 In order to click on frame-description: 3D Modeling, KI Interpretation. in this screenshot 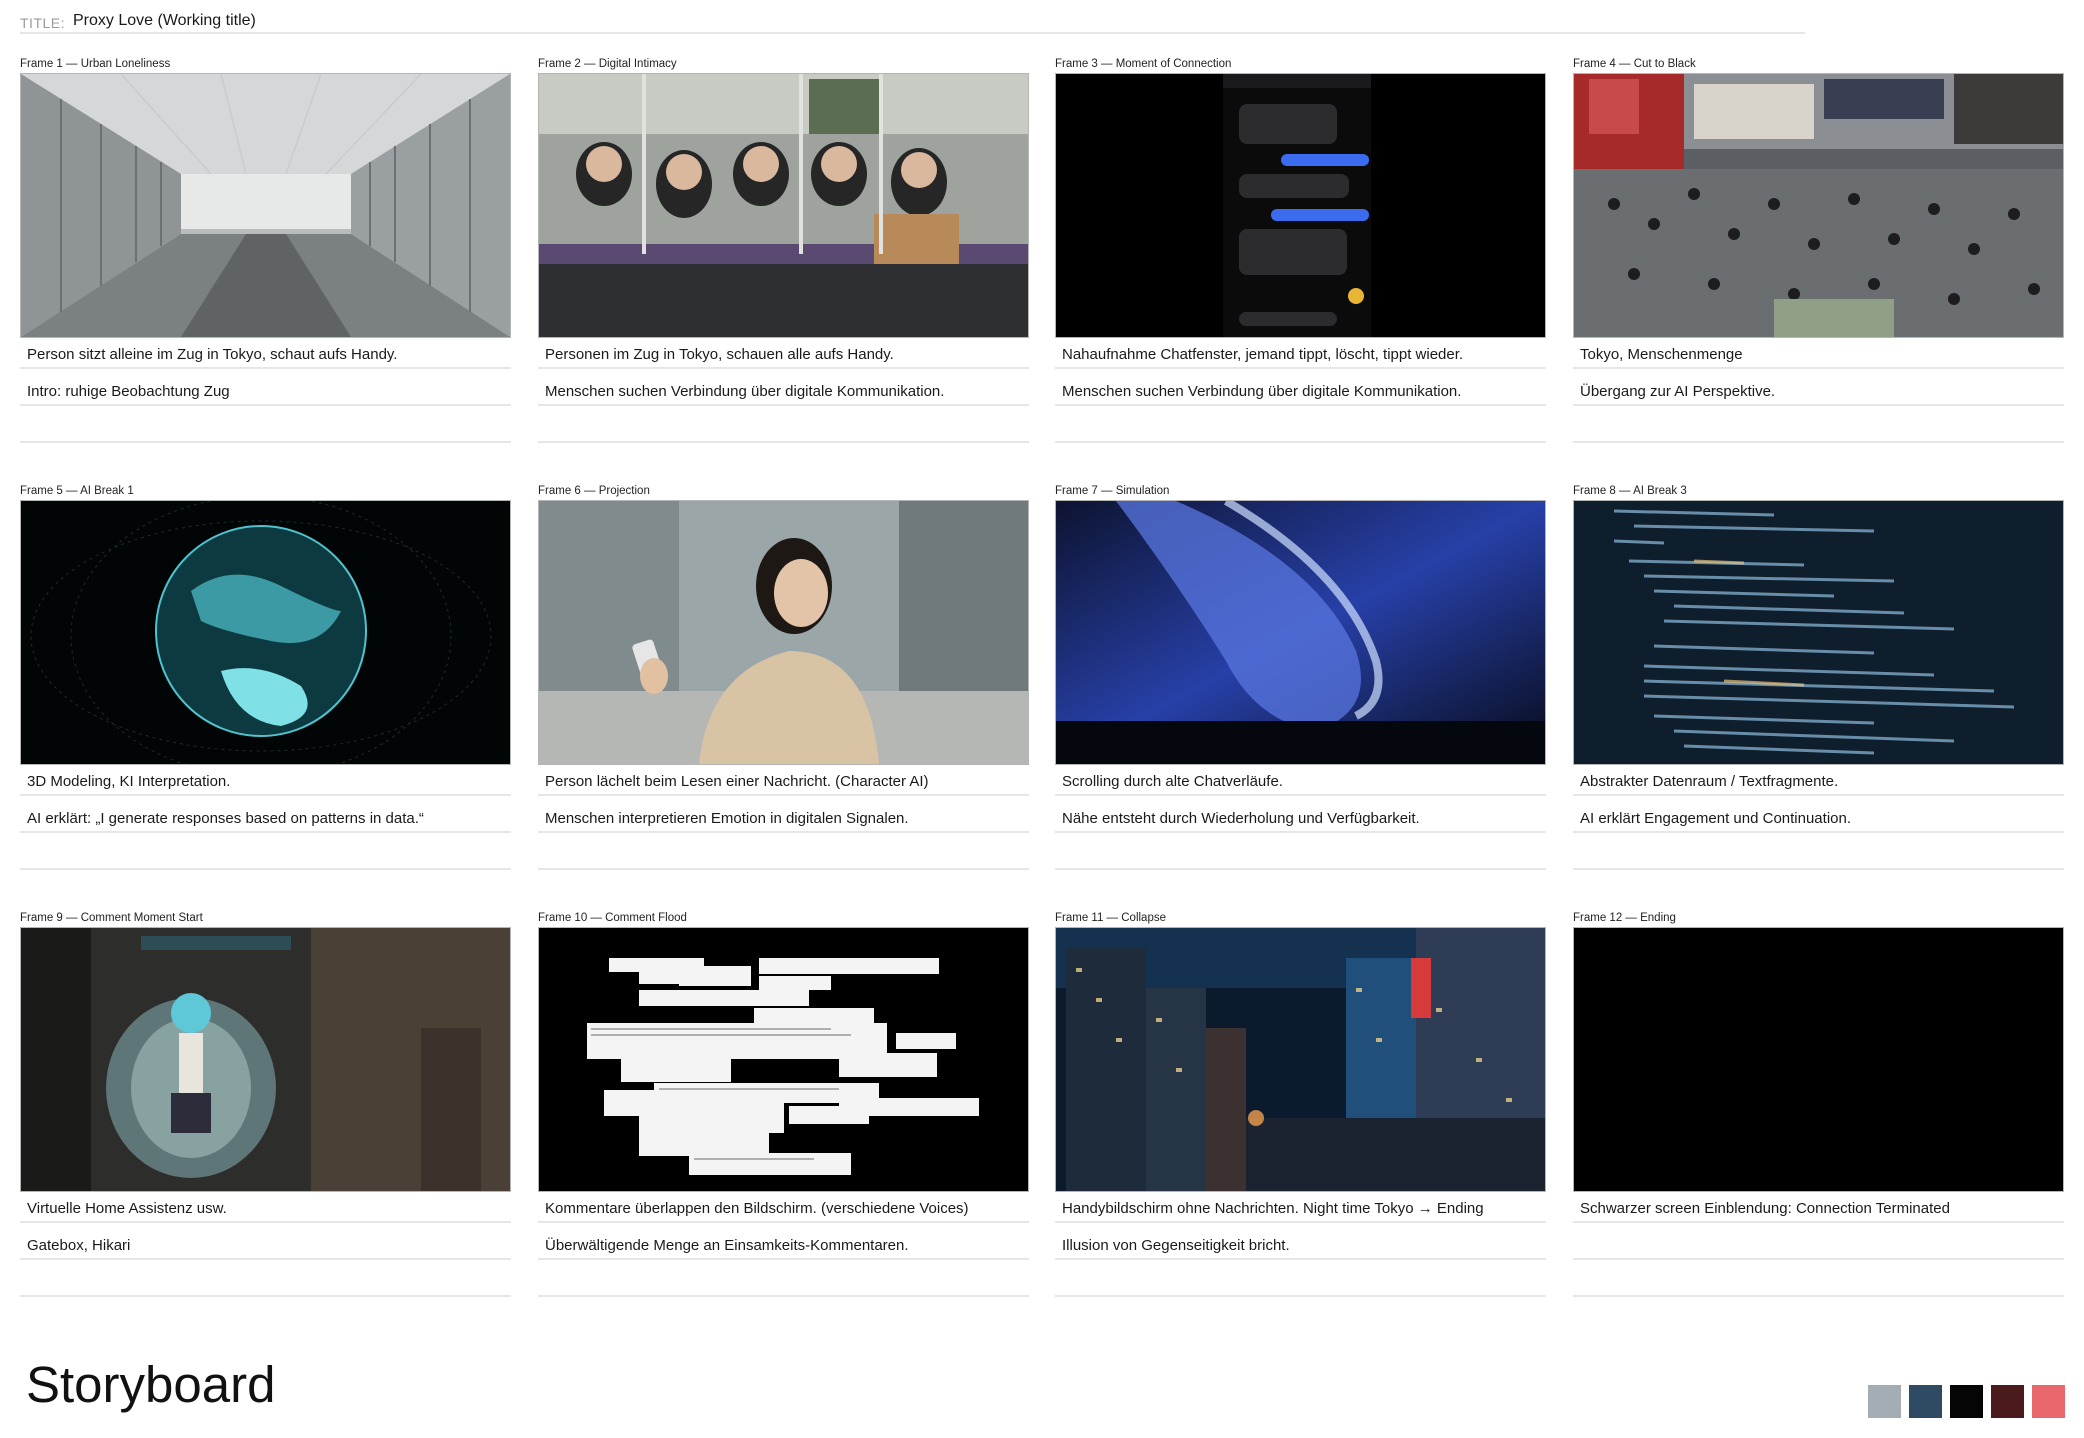, I will do `click(265, 780)`.